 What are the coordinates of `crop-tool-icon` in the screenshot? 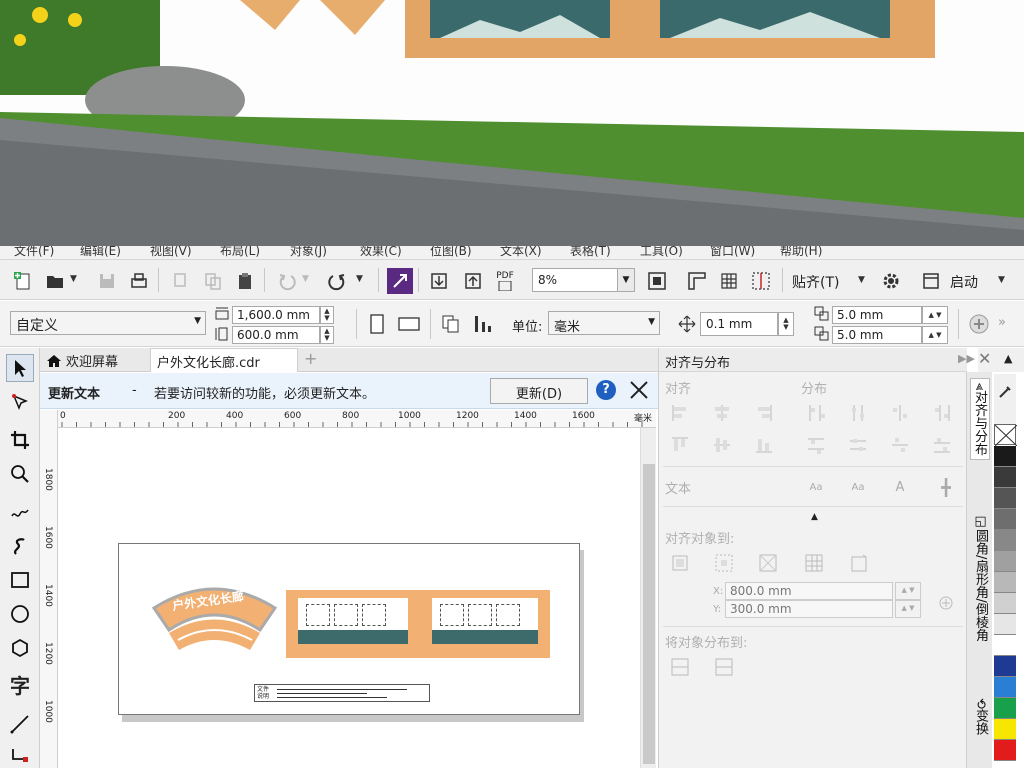 It's located at (20, 440).